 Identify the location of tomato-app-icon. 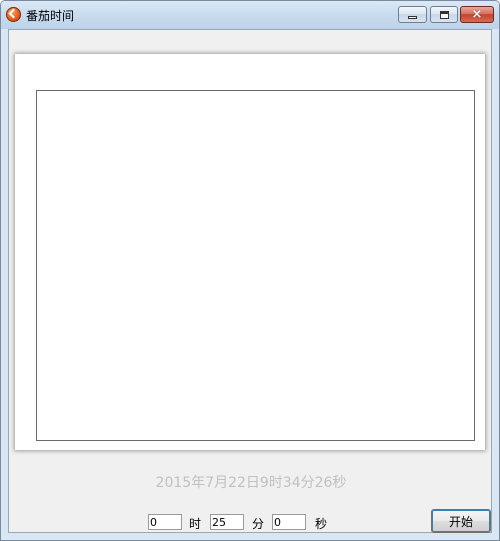
(13, 14).